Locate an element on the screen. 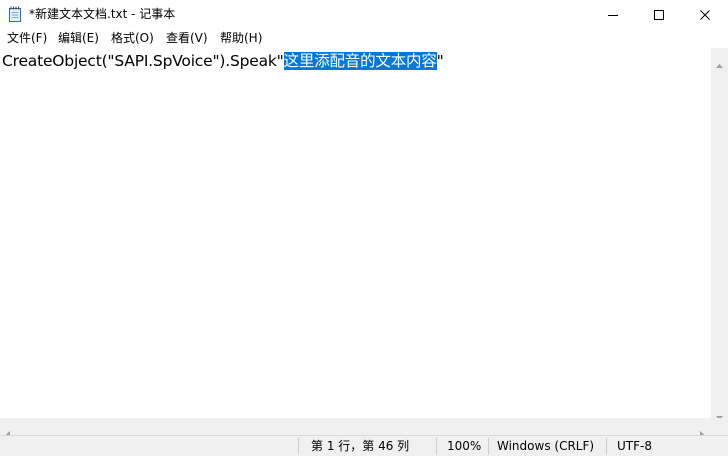 The image size is (728, 456). title-bar: *新建文本文档.txt - 记事本 is located at coordinates (364, 14).